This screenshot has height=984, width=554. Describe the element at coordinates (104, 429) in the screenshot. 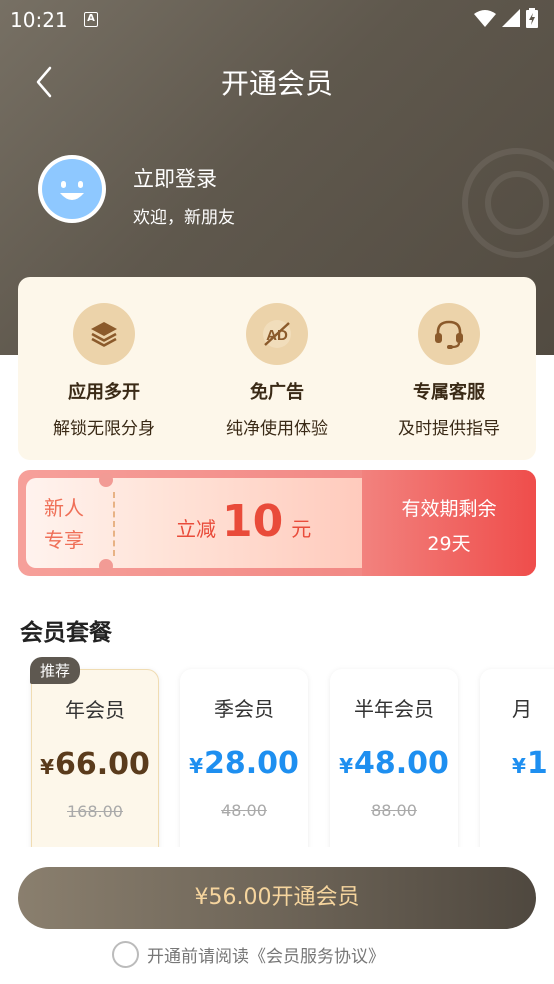

I see `benefit-desc: 解锁无限分身` at that location.